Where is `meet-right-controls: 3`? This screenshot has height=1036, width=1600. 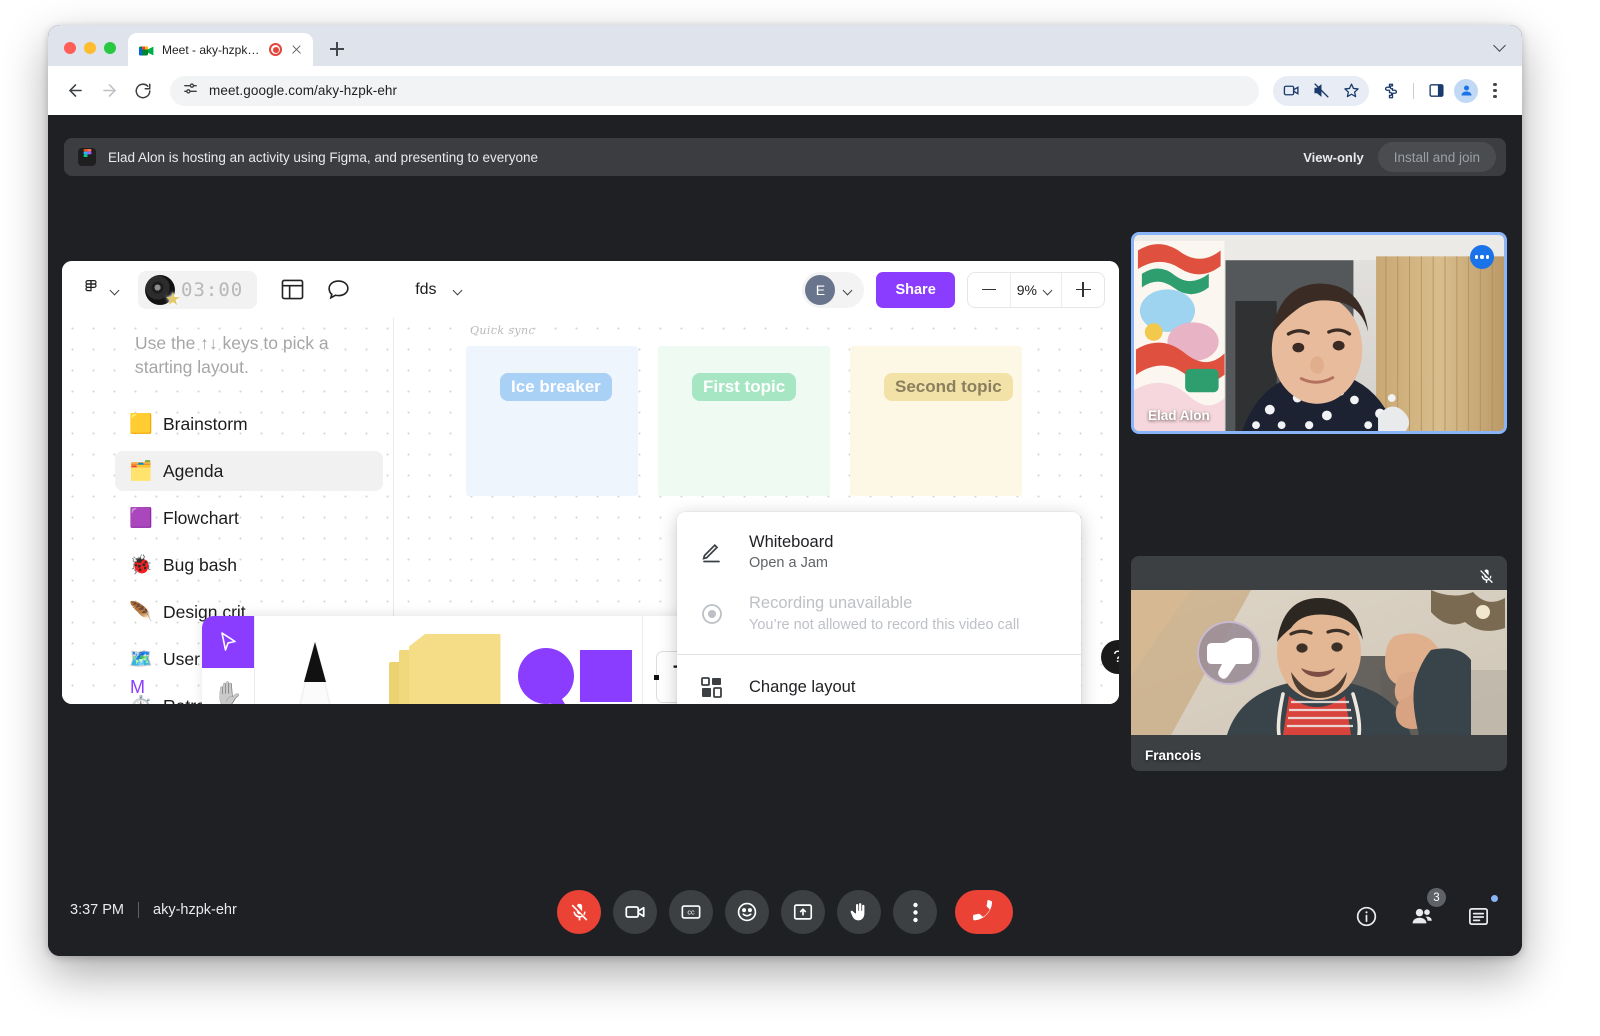
meet-right-controls: 3 is located at coordinates (1422, 913).